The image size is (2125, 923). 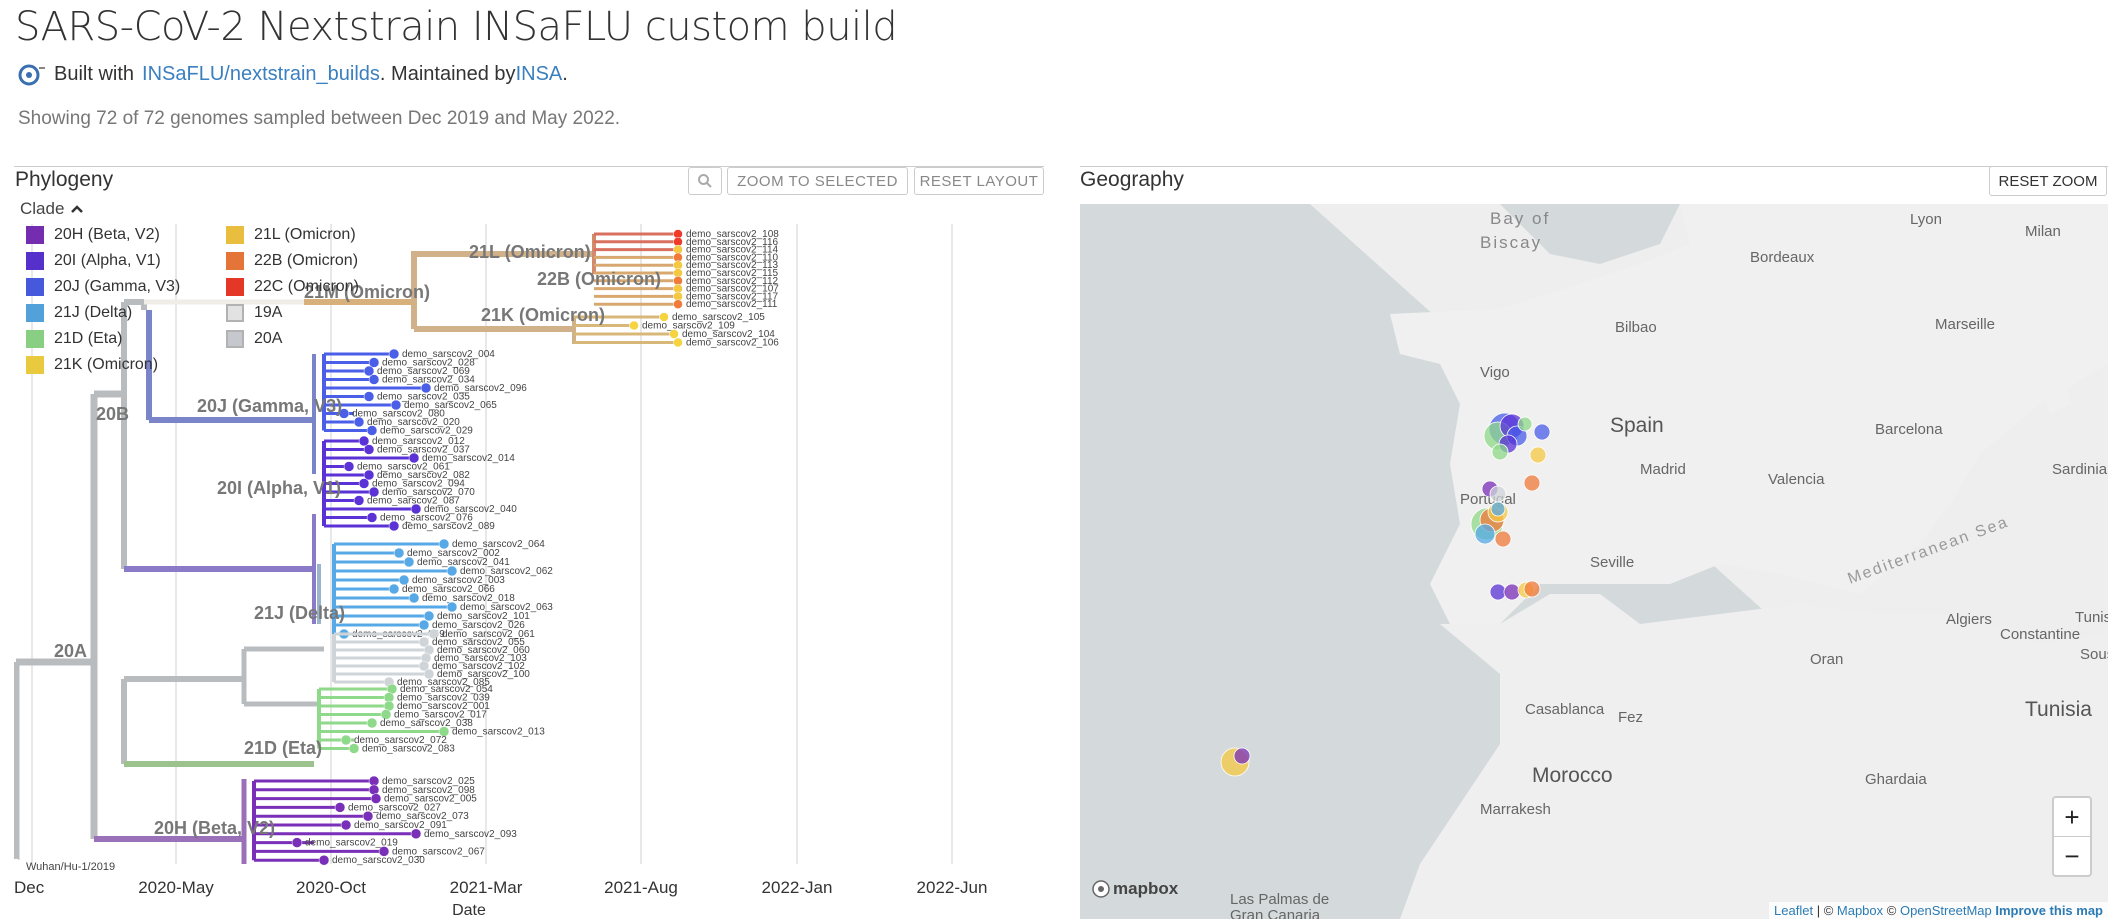 I want to click on maintained-suffix: ., so click(x=565, y=74).